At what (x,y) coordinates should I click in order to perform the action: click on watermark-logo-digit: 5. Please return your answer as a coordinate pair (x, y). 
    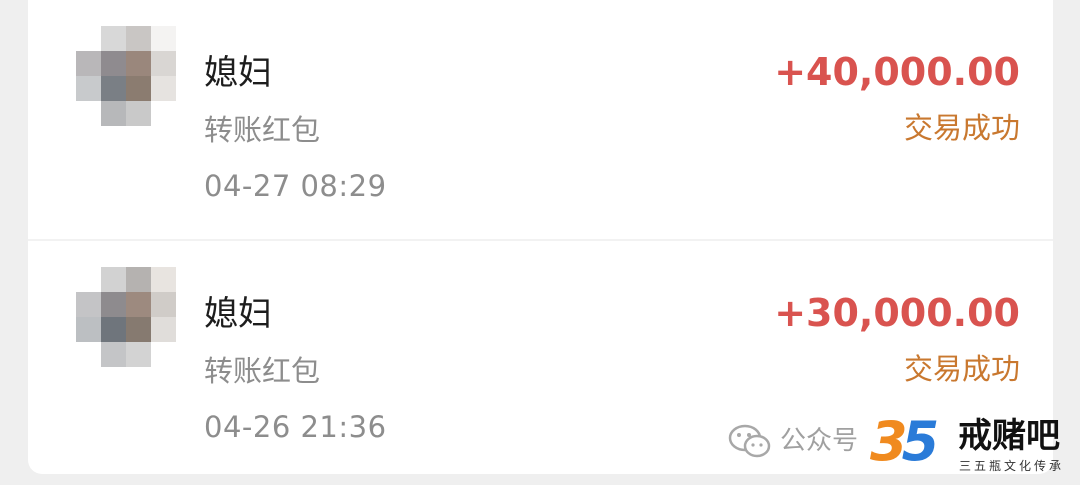
    Looking at the image, I should click on (920, 441).